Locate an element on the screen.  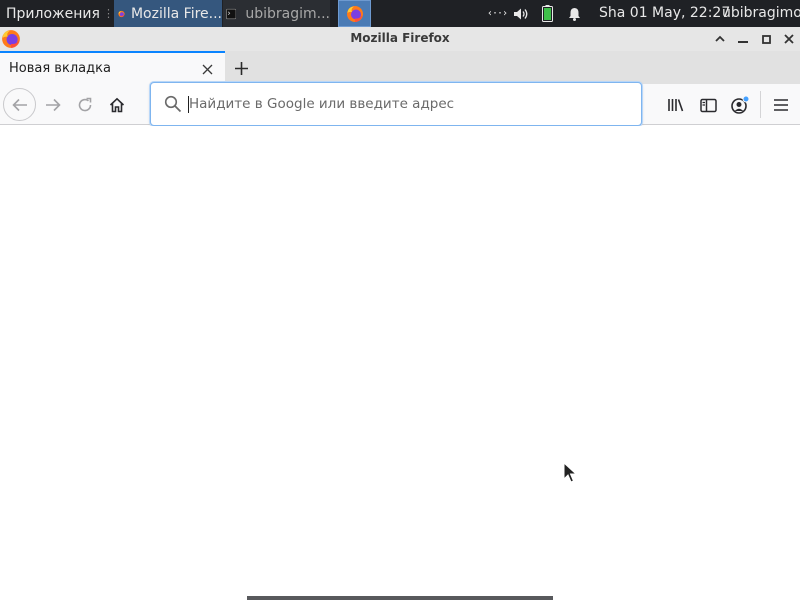
forward-arrow-icon is located at coordinates (53, 105).